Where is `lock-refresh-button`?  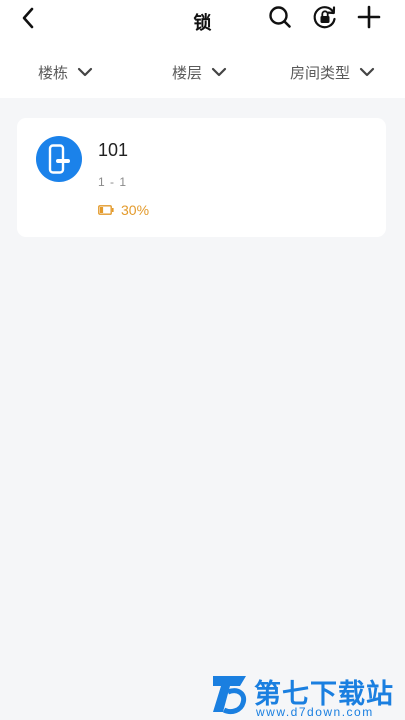
lock-refresh-button is located at coordinates (325, 19).